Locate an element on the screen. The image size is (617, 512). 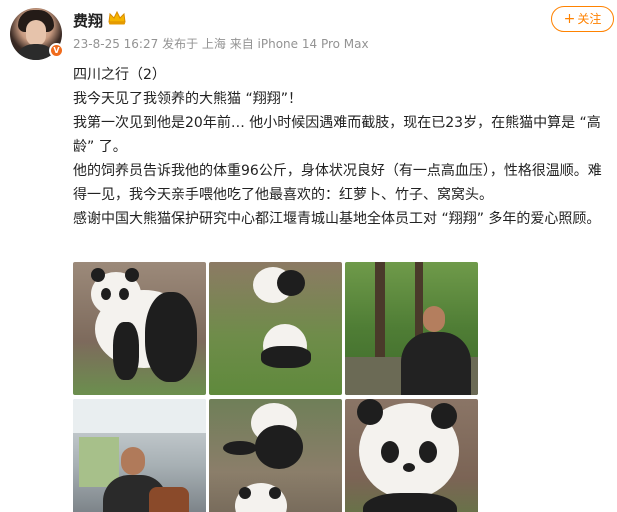
post-location: 发布于 上海 is located at coordinates (194, 44).